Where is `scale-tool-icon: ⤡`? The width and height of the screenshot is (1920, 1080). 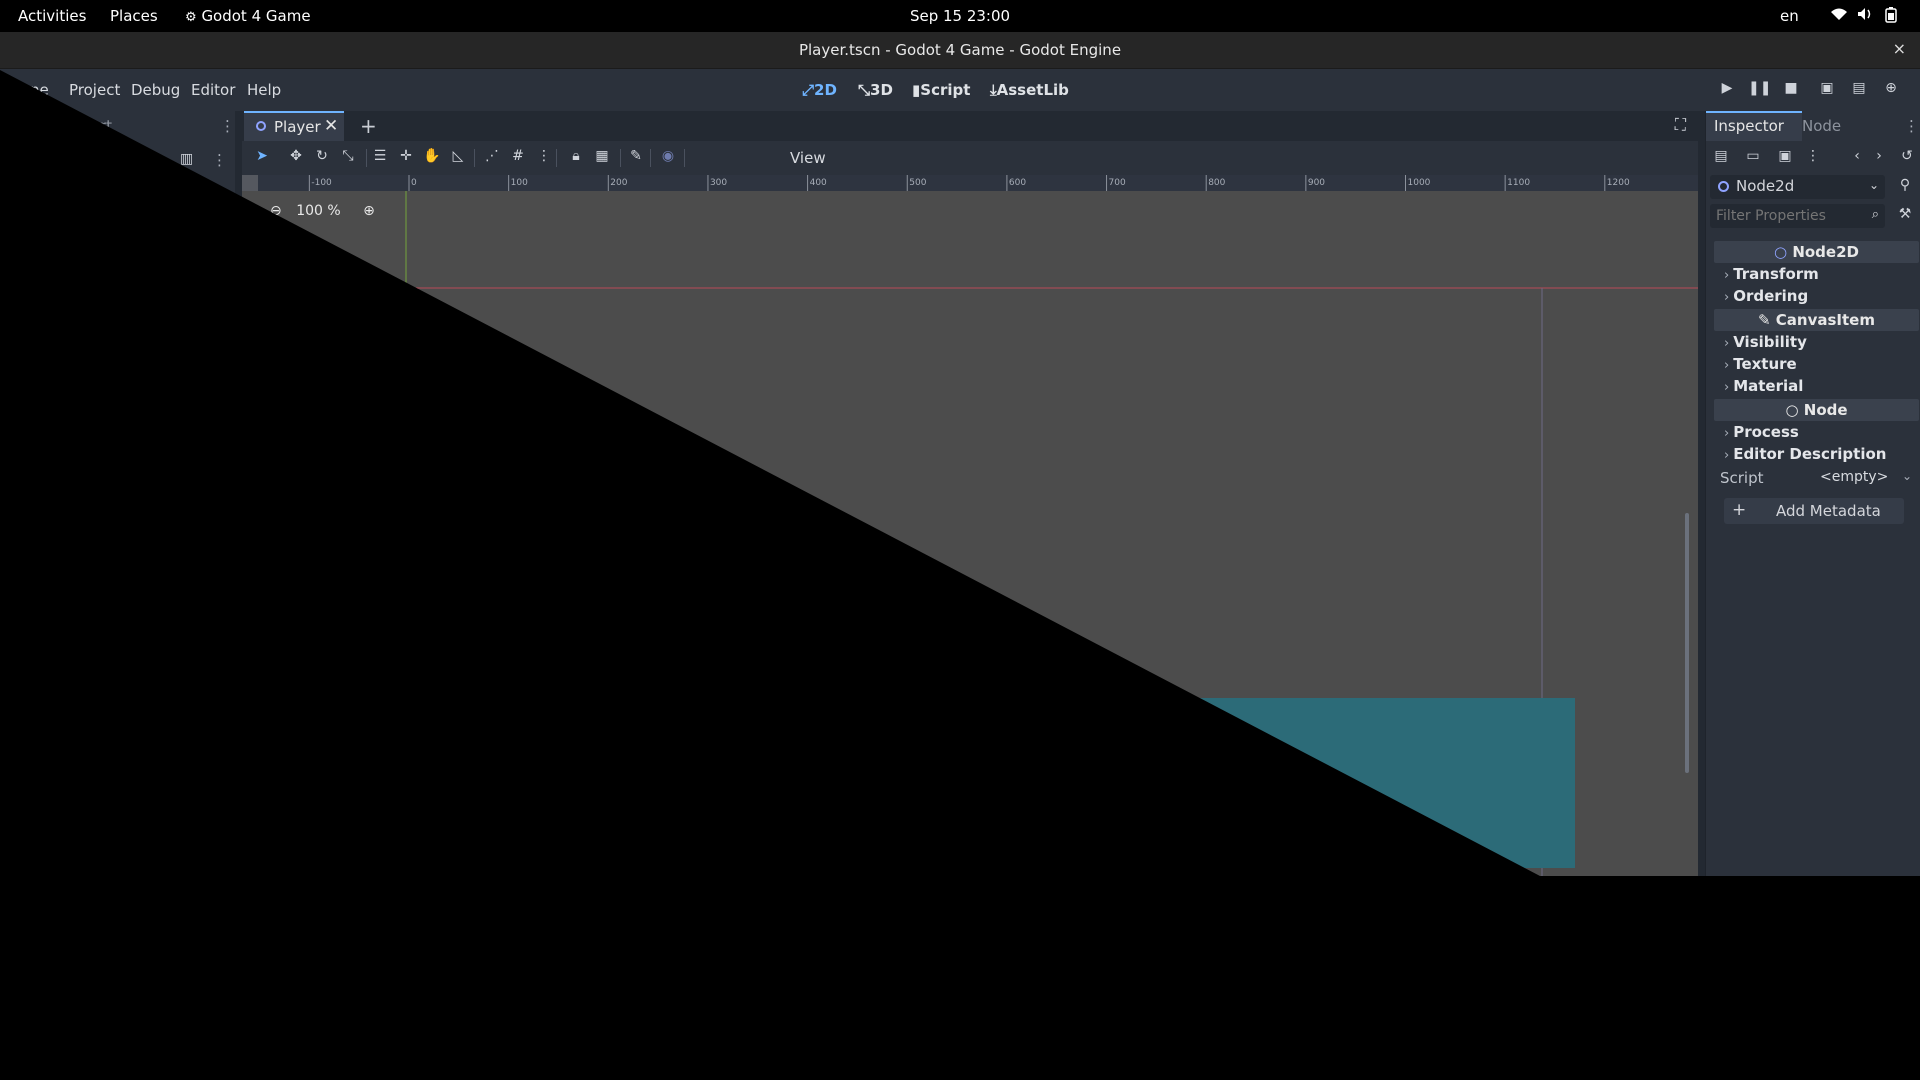 scale-tool-icon: ⤡ is located at coordinates (348, 158).